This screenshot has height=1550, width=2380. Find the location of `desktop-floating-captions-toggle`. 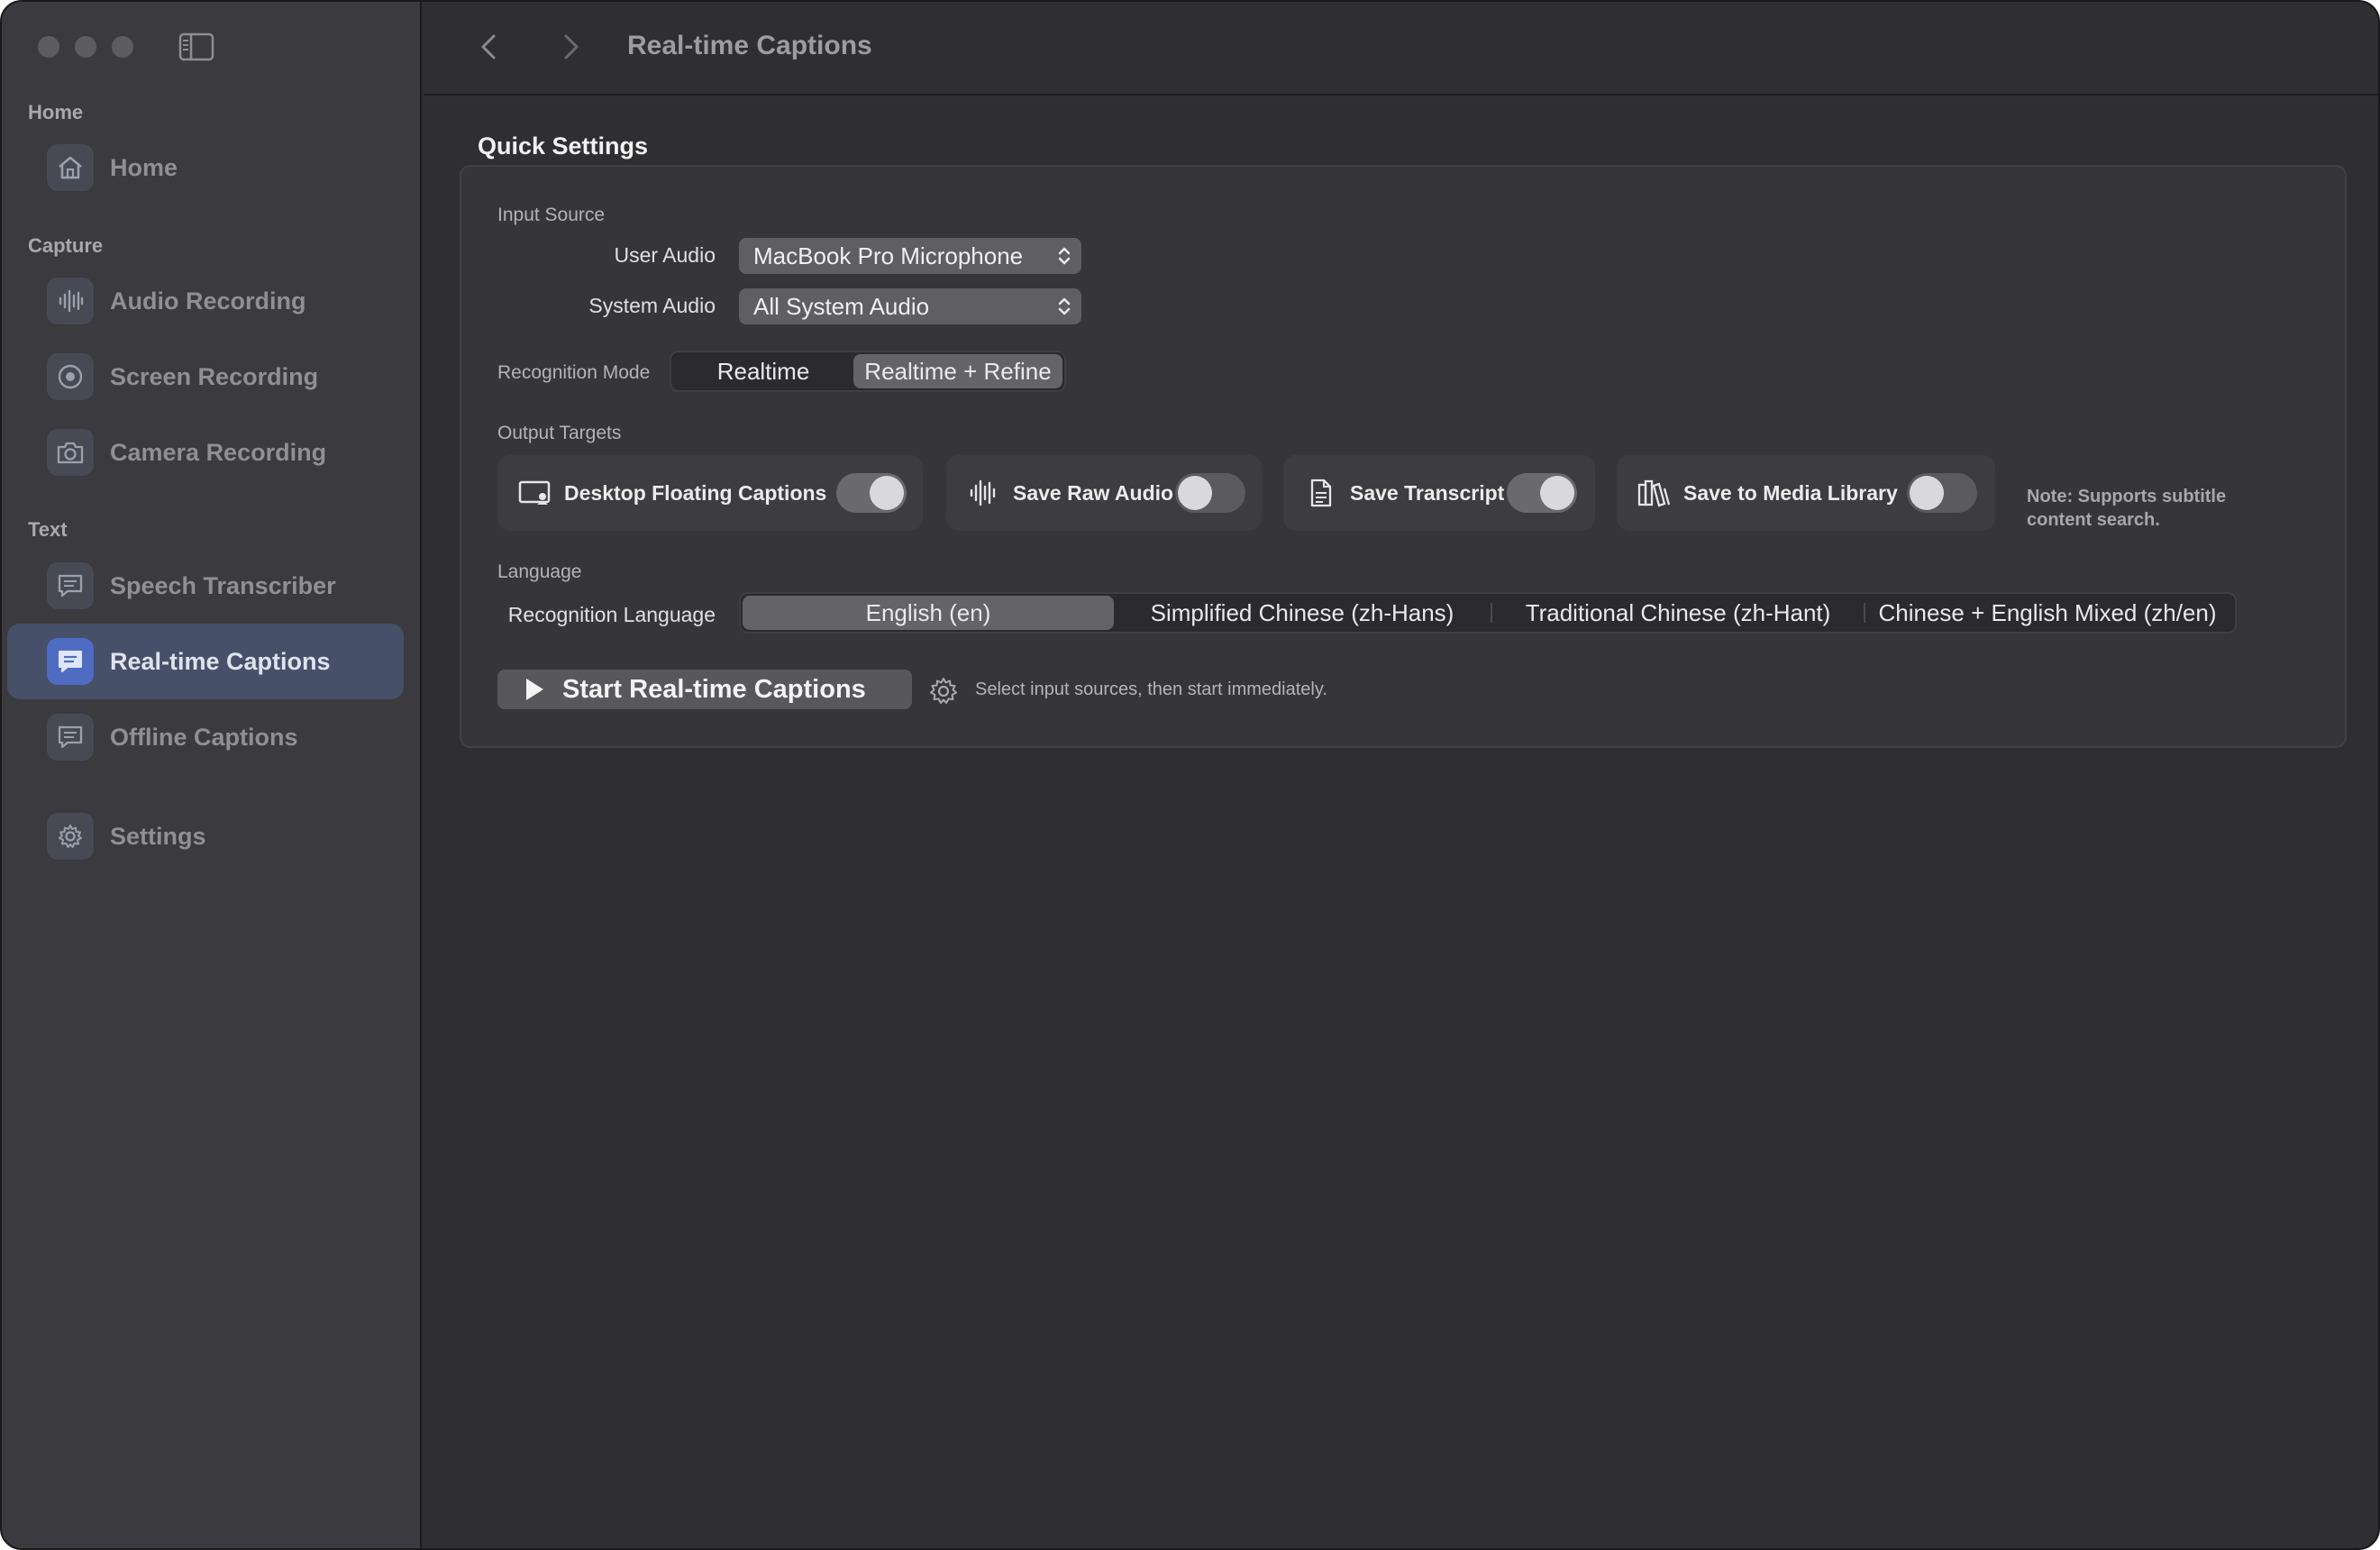

desktop-floating-captions-toggle is located at coordinates (872, 493).